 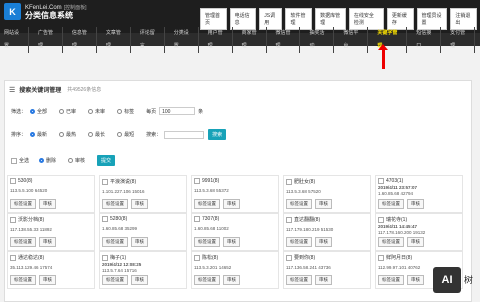 I want to click on keyword-name: 平浪演说(8), so click(x=123, y=182).